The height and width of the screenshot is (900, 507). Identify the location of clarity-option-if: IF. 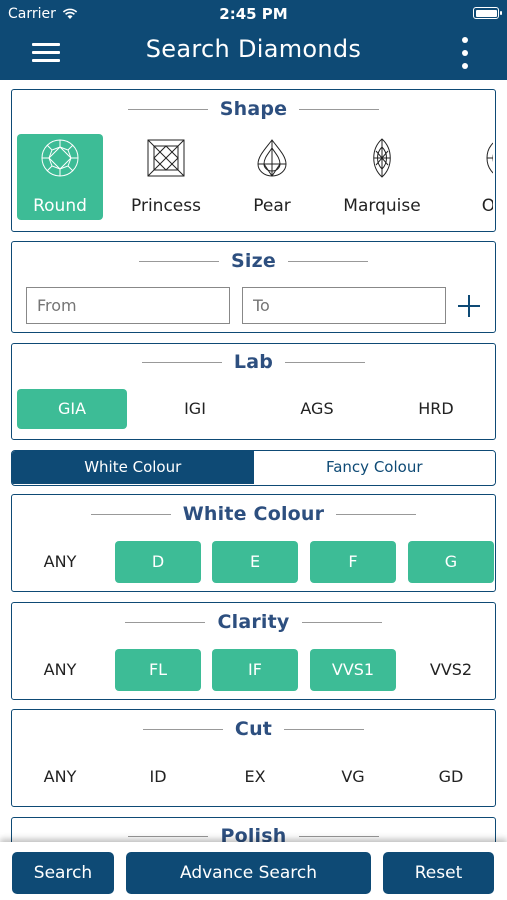
(255, 670).